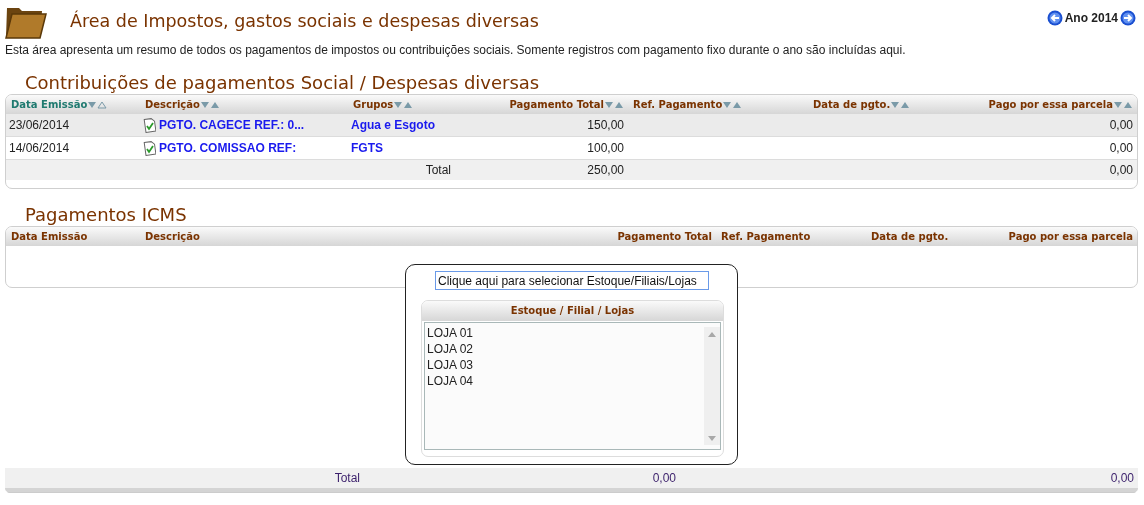 The height and width of the screenshot is (505, 1144). I want to click on list-header: Estoque / Filial / Lojas, so click(572, 311).